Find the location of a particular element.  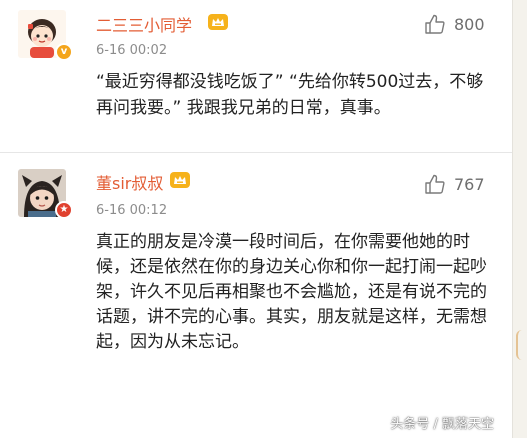

username: 二三三小同学 is located at coordinates (144, 24).